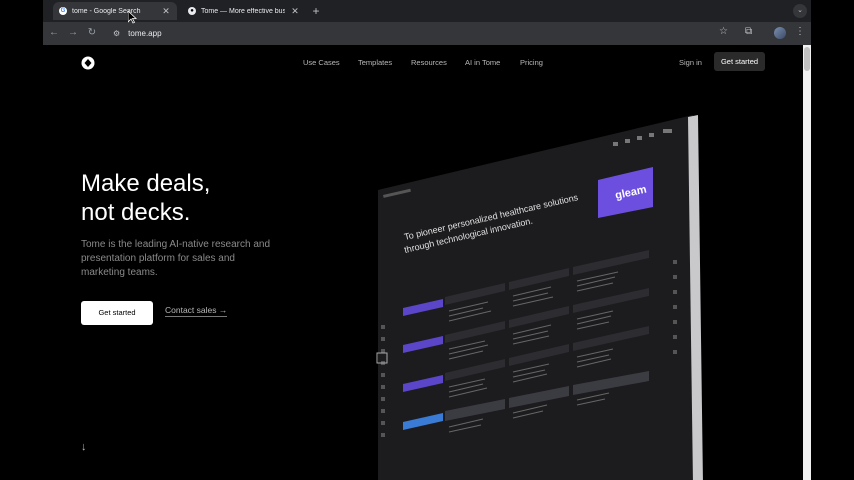 The height and width of the screenshot is (480, 854). What do you see at coordinates (690, 62) in the screenshot?
I see `sign-in-link: Sign in` at bounding box center [690, 62].